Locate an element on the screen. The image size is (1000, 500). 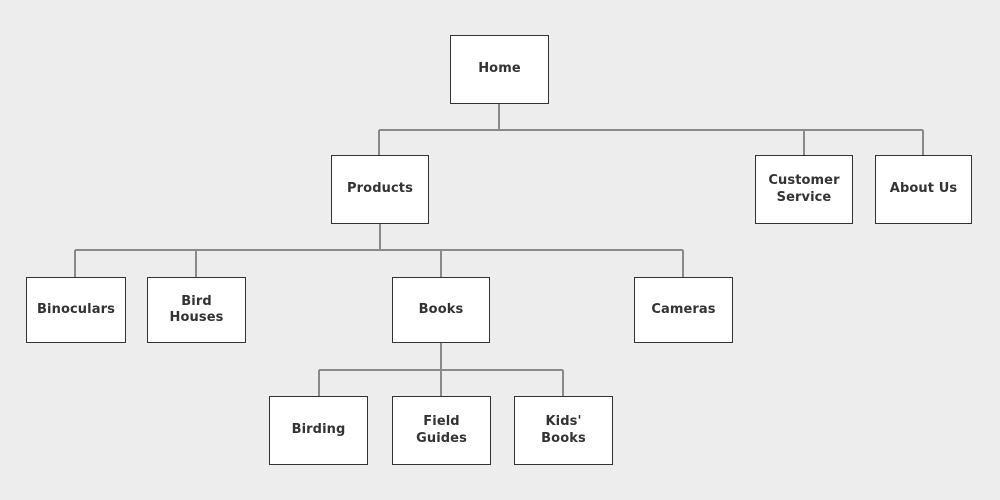
node-products: Products is located at coordinates (380, 189).